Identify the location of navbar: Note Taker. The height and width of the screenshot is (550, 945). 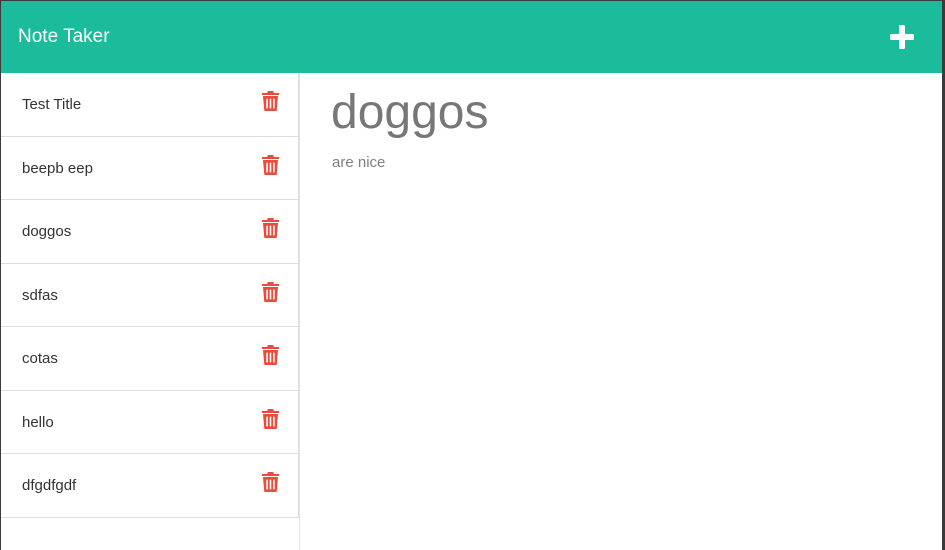
(471, 37).